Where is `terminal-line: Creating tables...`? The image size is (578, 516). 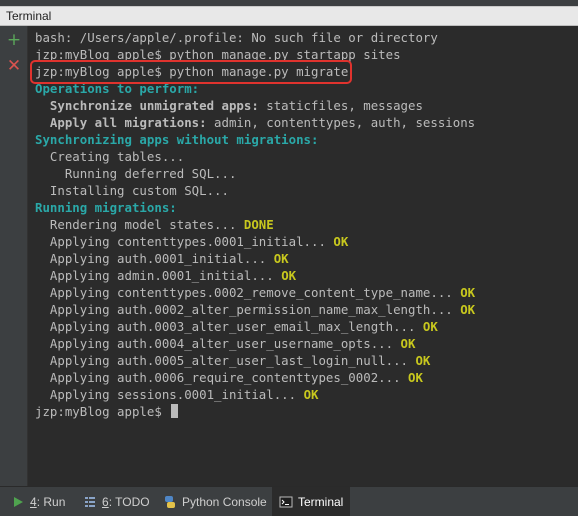
terminal-line: Creating tables... is located at coordinates (255, 156).